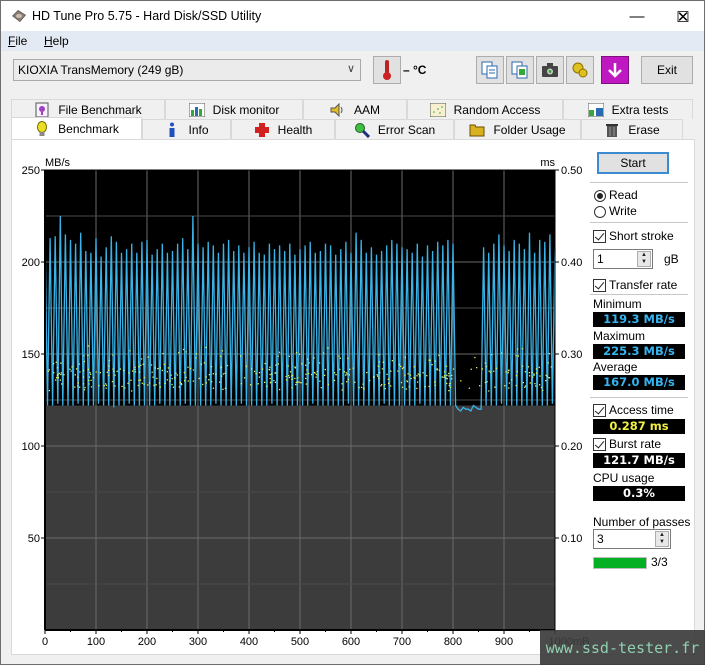 Image resolution: width=705 pixels, height=665 pixels. I want to click on minimum-value: 119.3 MB/s, so click(639, 319).